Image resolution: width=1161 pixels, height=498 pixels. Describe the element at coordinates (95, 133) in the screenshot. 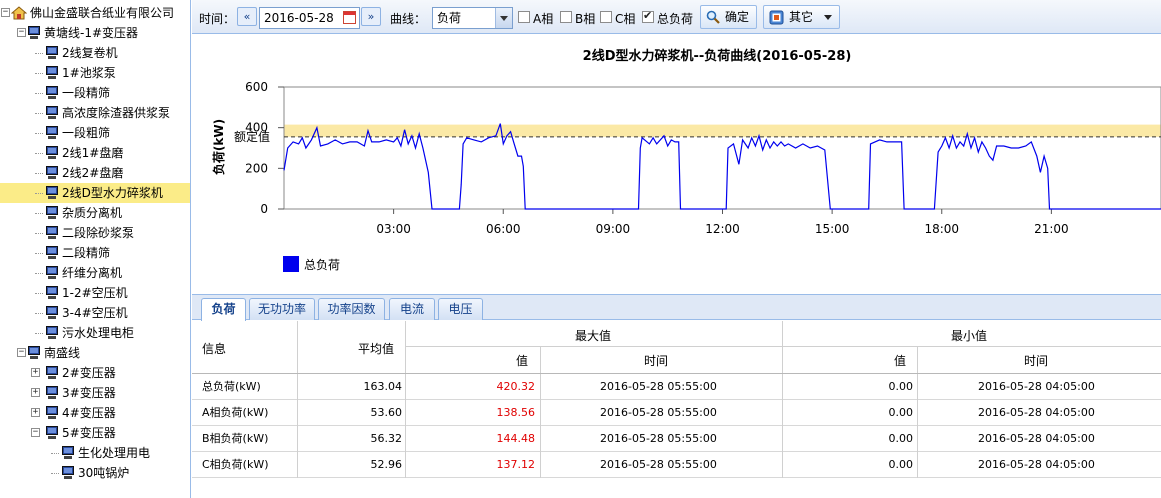

I see `tree-node: 一段粗筛` at that location.